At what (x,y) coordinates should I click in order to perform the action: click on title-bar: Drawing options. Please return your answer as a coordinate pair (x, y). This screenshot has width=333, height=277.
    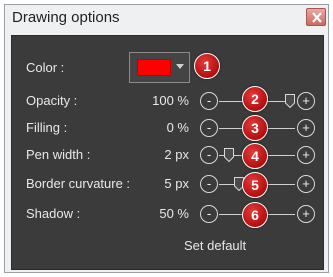
    Looking at the image, I should click on (166, 20).